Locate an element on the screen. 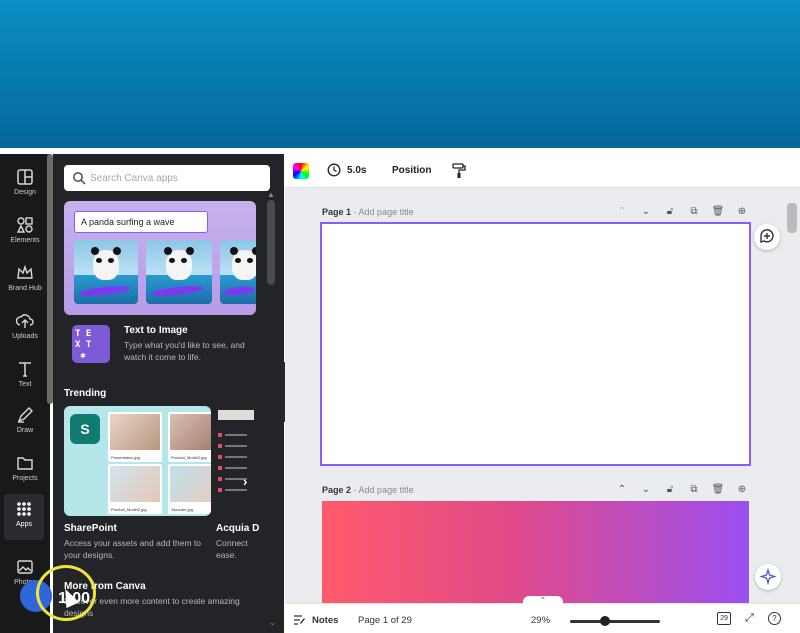  sharepoint-title: SharePoint is located at coordinates (90, 528).